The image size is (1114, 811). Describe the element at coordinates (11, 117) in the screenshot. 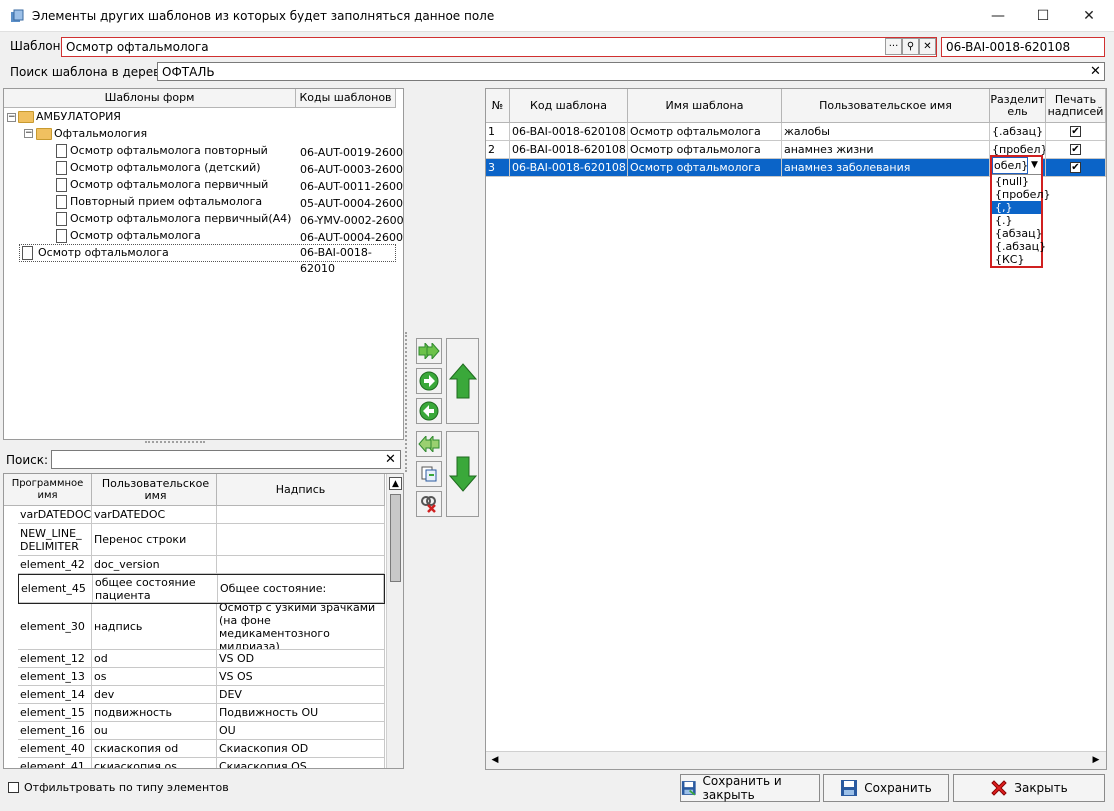

I see `expand-root-icon: −` at that location.